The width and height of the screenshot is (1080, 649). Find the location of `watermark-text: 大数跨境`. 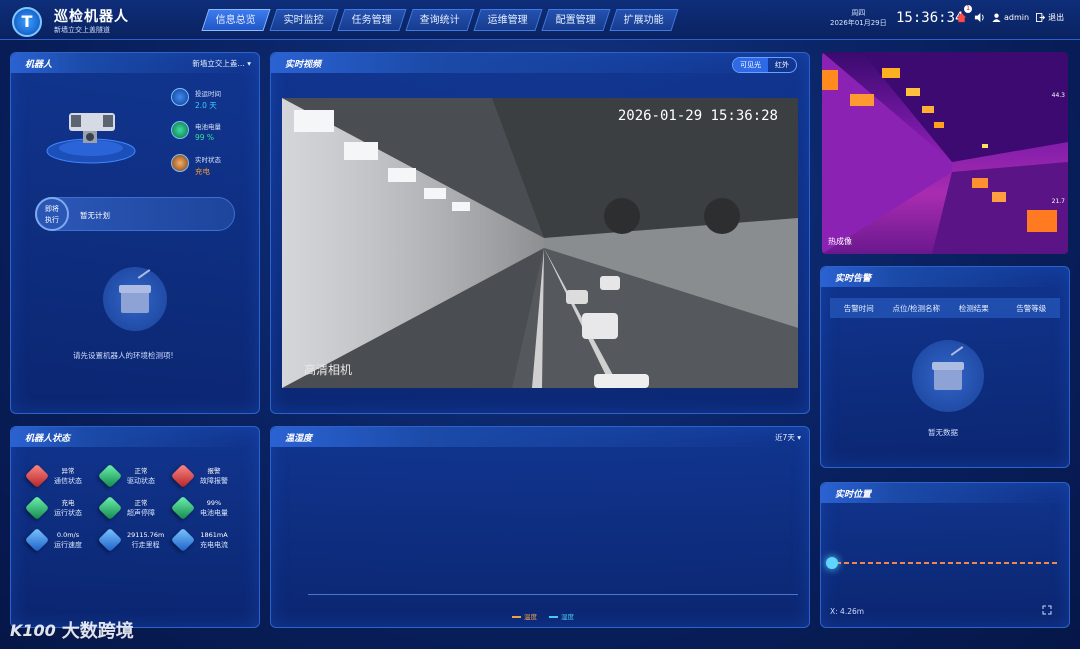

watermark-text: 大数跨境 is located at coordinates (97, 631).